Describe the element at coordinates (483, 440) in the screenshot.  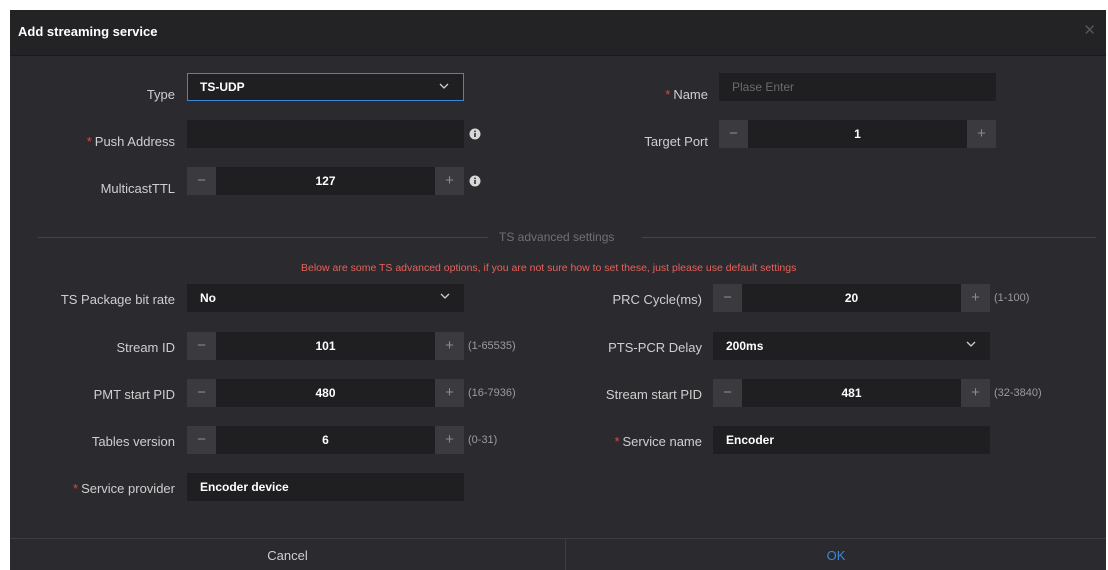
I see `tables-version-range: (0-31)` at that location.